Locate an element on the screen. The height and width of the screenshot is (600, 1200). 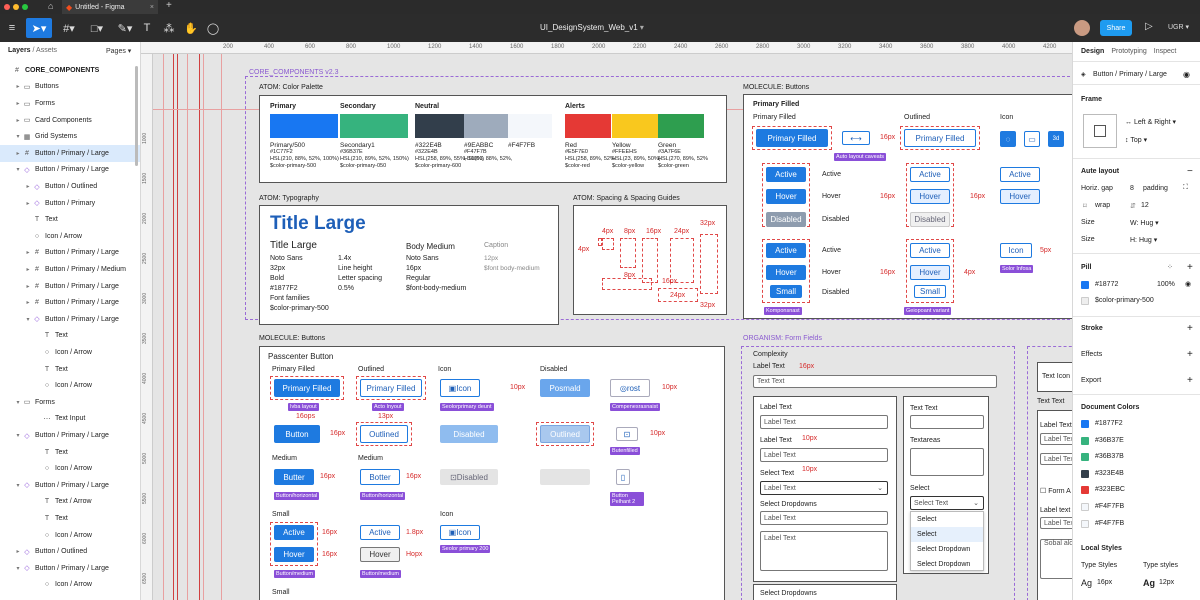
close-tab-icon: × is located at coordinates (152, 7).